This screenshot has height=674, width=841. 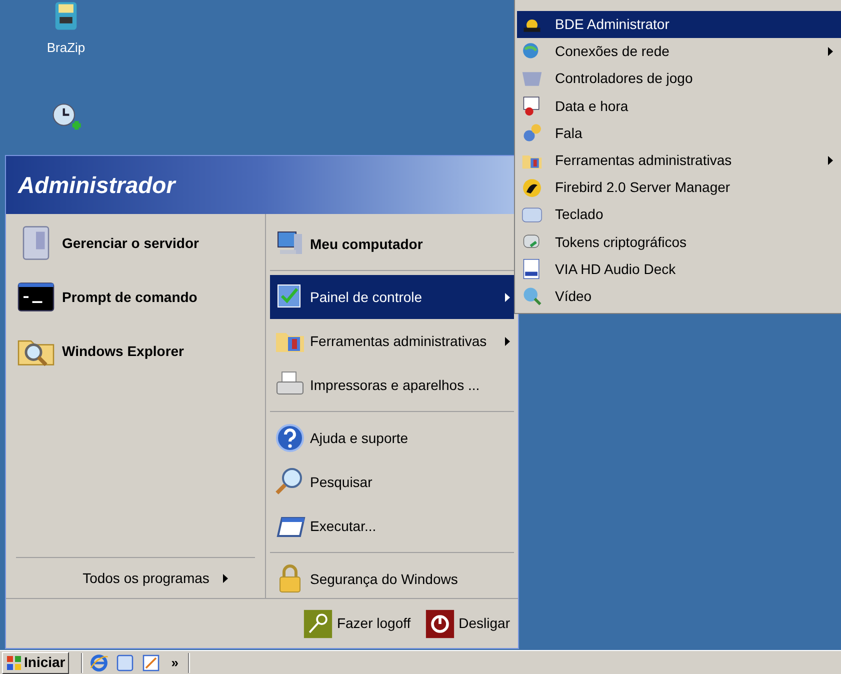 I want to click on browser-icon, so click(x=99, y=662).